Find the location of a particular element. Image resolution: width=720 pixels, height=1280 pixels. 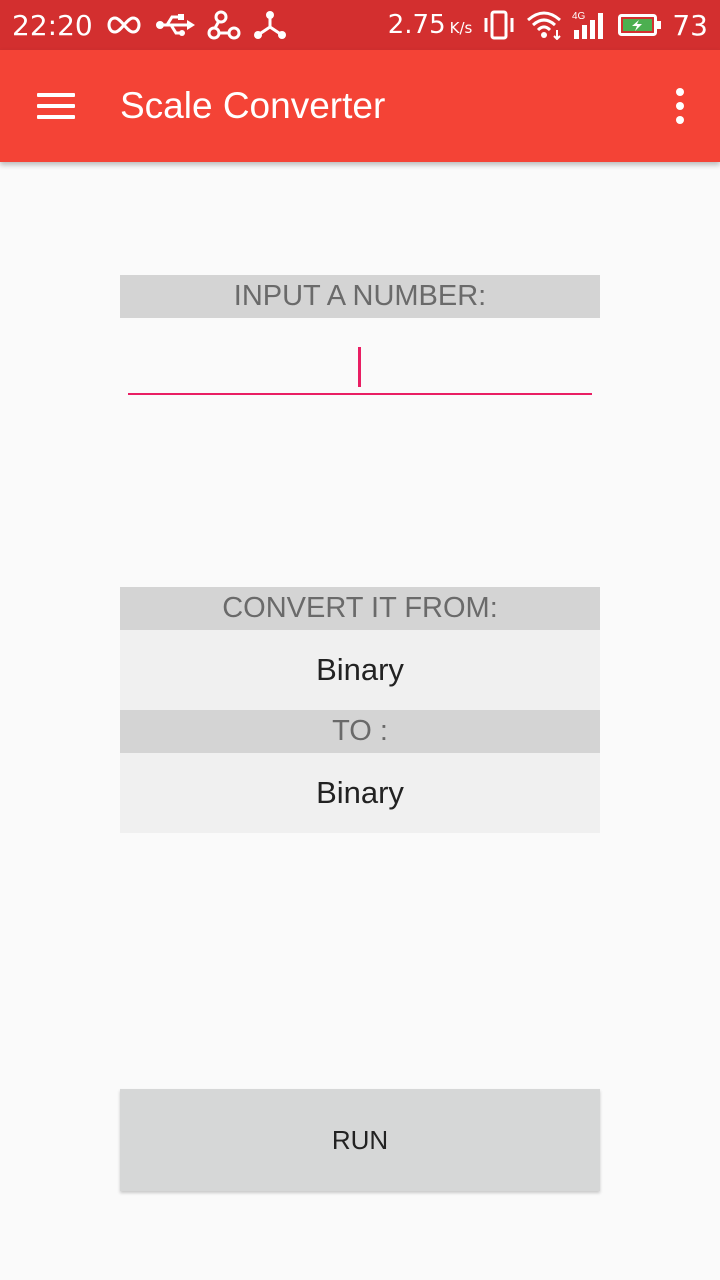

tri-node-icon is located at coordinates (270, 25).